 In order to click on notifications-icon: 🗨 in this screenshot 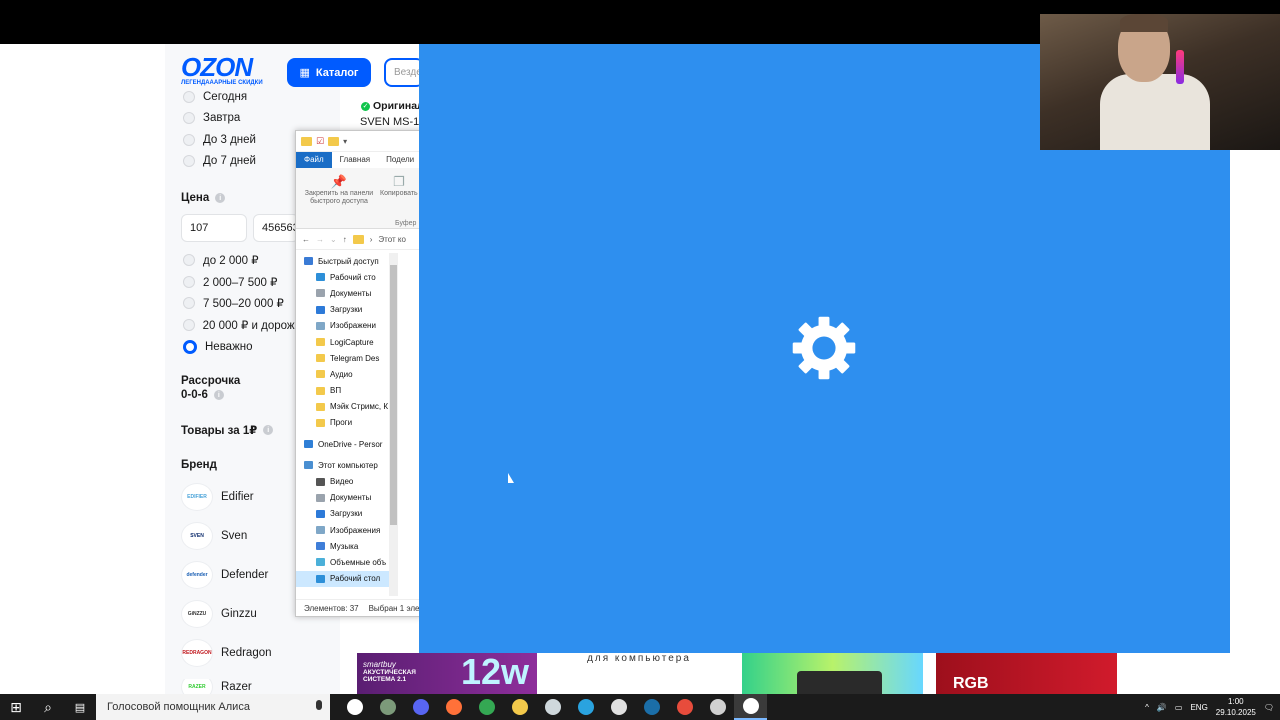, I will do `click(1269, 707)`.